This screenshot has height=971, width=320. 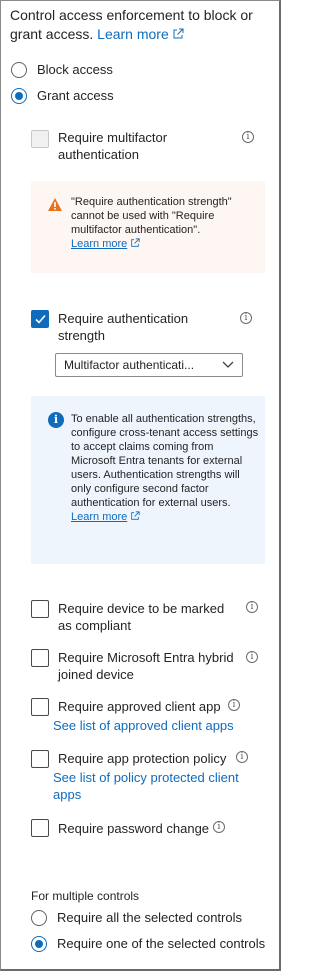 I want to click on auth-strength-checkbox, so click(x=40, y=319).